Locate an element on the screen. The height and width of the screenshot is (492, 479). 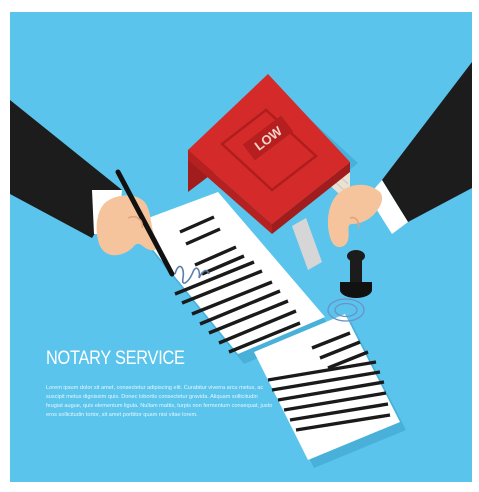
page-title: NOTARY SERVICE is located at coordinates (115, 358).